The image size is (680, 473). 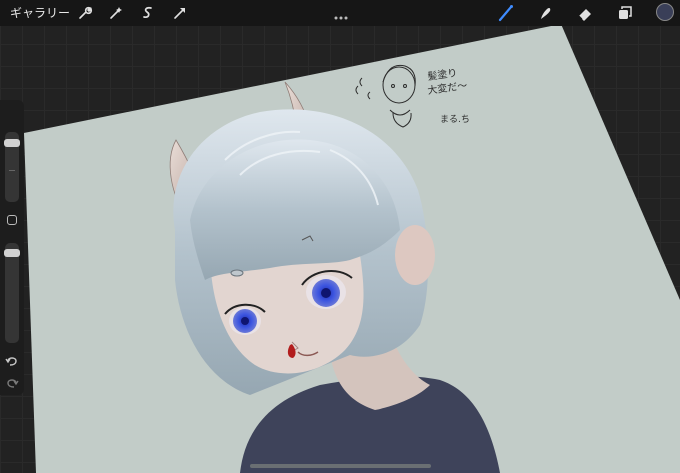 What do you see at coordinates (12, 143) in the screenshot?
I see `brush-size-thumb` at bounding box center [12, 143].